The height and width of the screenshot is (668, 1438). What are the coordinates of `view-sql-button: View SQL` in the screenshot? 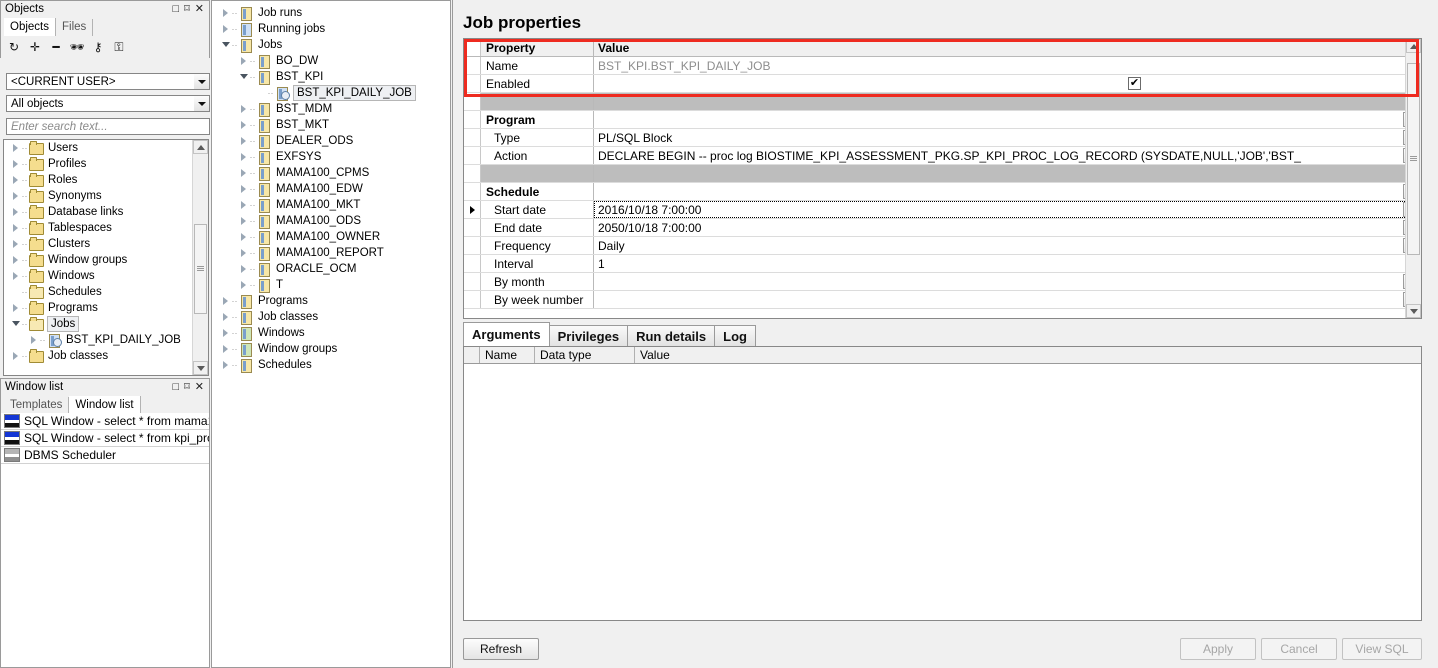 It's located at (1382, 649).